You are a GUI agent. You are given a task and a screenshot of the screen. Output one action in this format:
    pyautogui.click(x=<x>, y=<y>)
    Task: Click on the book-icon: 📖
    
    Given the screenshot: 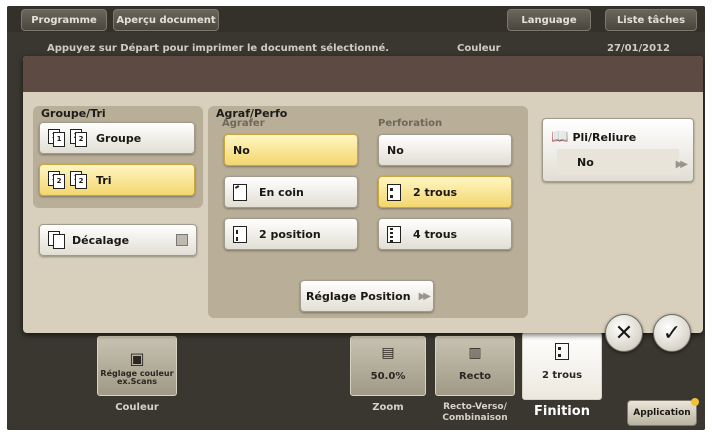 What is the action you would take?
    pyautogui.click(x=560, y=137)
    